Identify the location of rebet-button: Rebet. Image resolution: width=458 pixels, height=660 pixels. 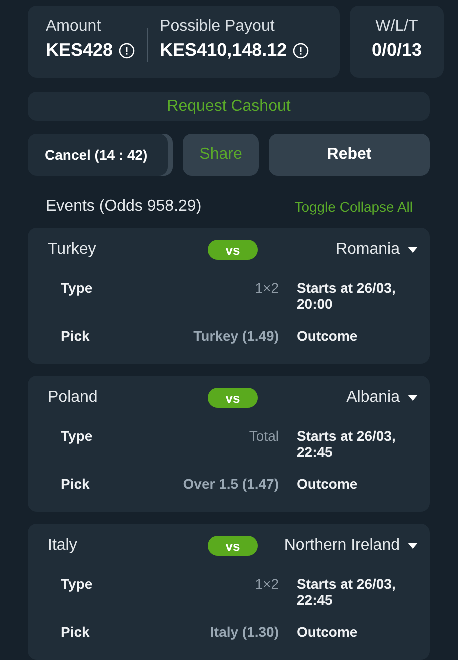
(349, 155).